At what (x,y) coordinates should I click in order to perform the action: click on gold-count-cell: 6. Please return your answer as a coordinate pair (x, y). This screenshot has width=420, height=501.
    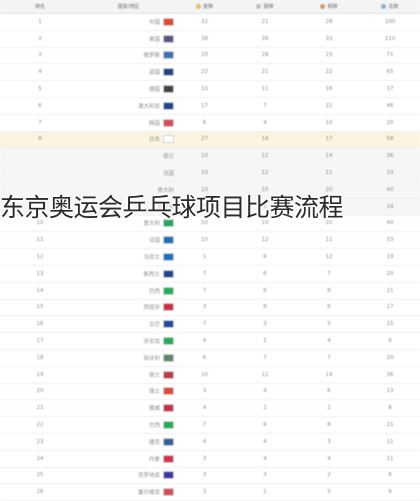
    Looking at the image, I should click on (204, 358).